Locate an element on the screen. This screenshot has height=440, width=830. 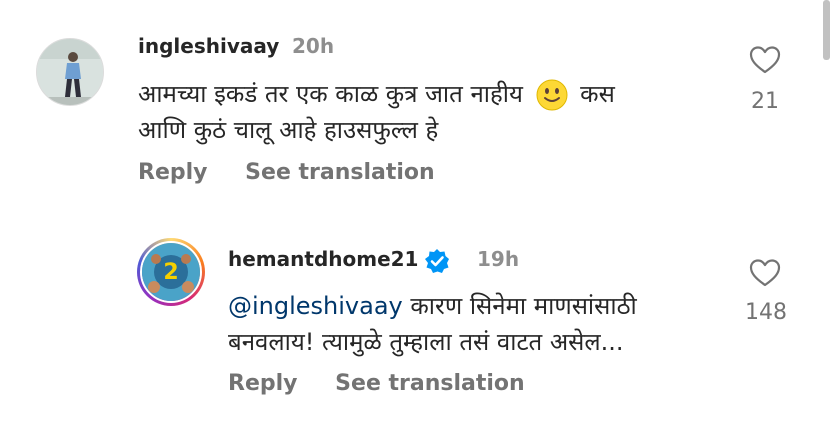
mention-link: @ingleshivaay is located at coordinates (315, 306).